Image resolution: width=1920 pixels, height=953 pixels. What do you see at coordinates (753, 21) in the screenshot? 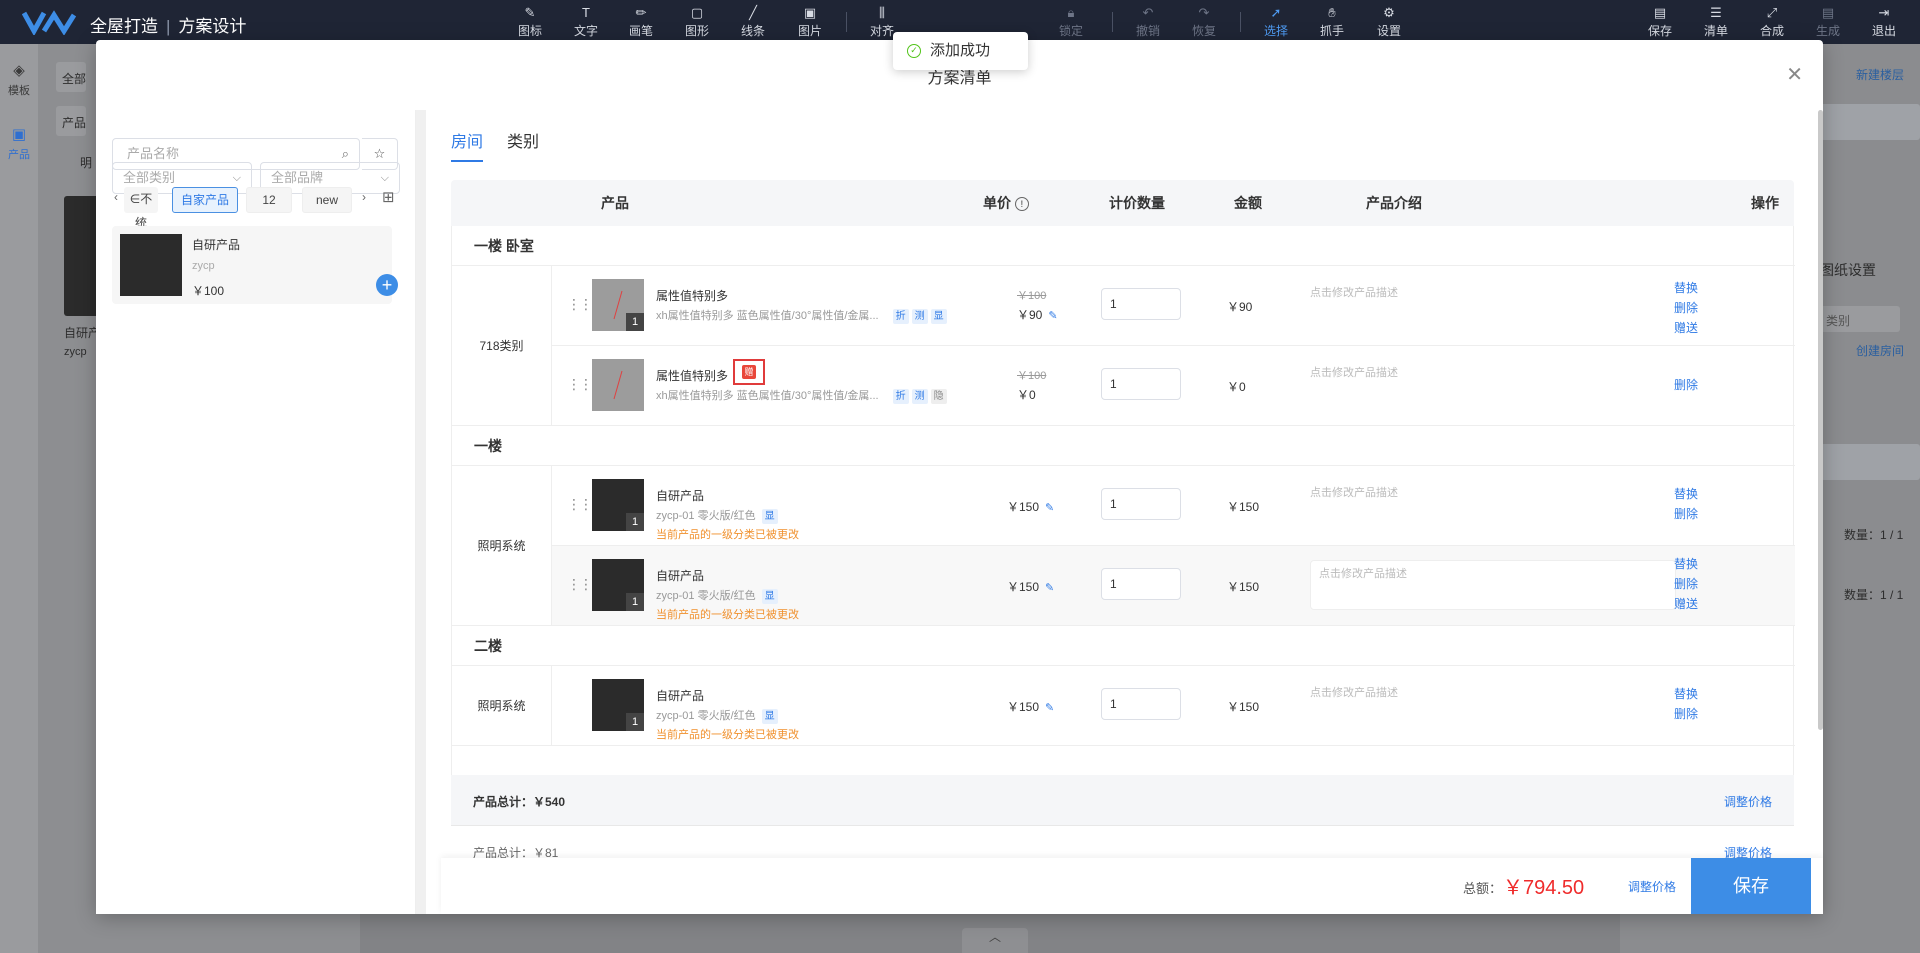
I see `toolbar-button: ╱ 线条` at bounding box center [753, 21].